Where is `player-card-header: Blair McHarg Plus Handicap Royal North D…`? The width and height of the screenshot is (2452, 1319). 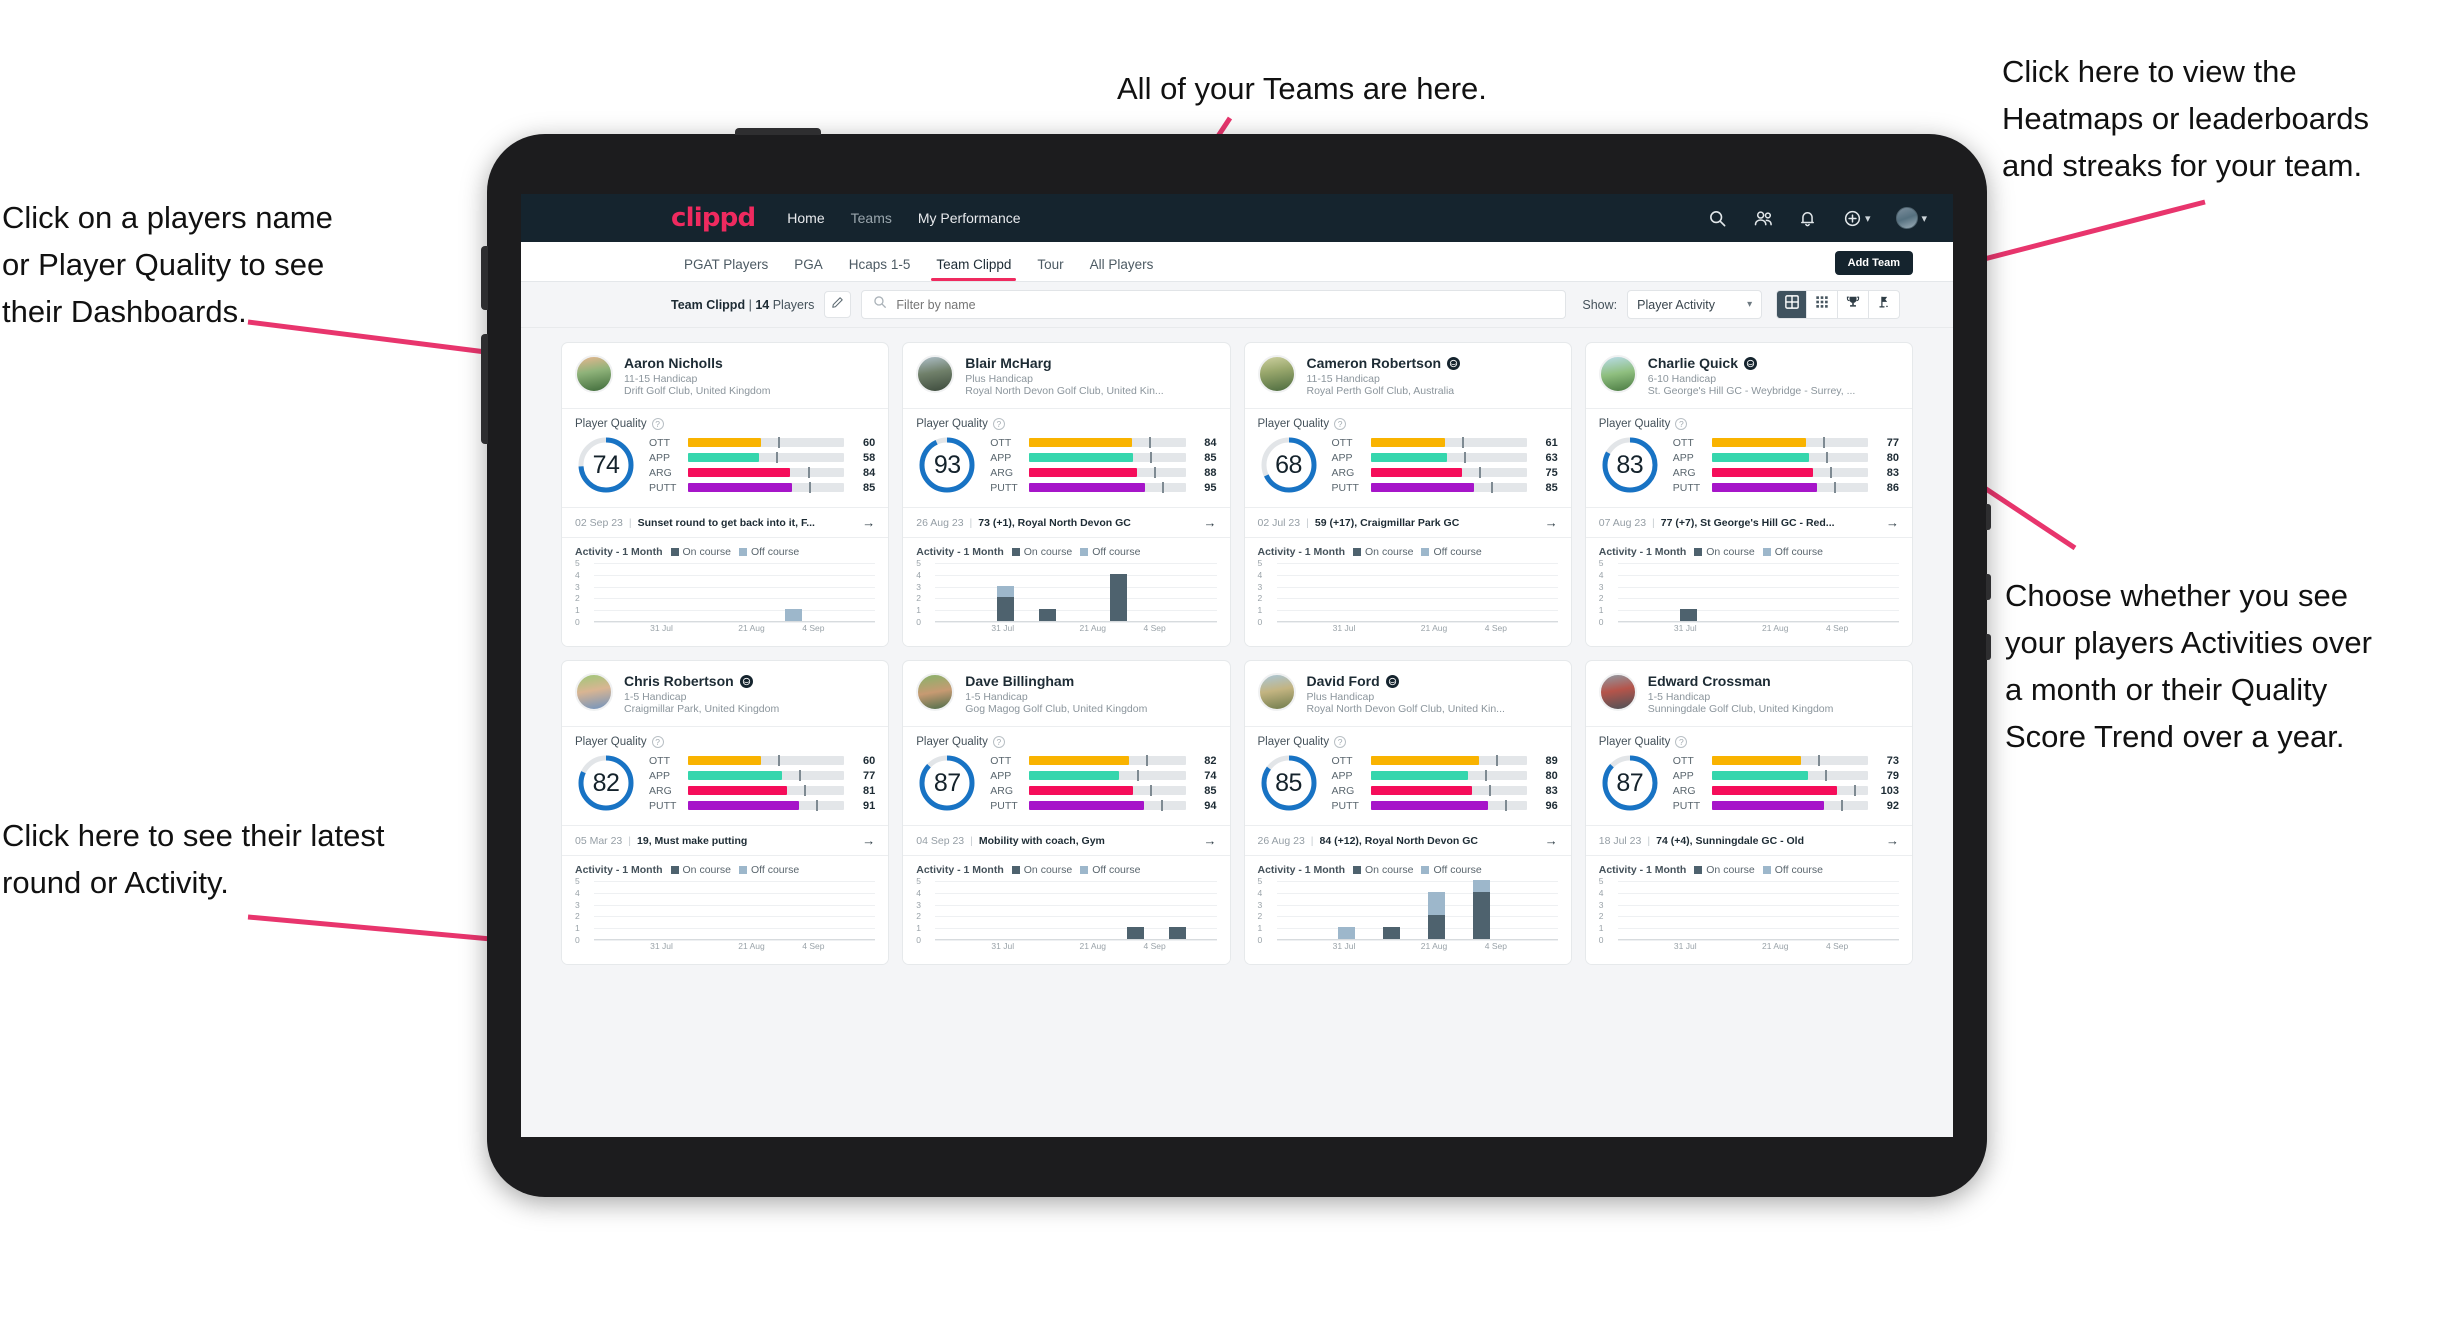
player-card-header: Blair McHarg Plus Handicap Royal North D… is located at coordinates (1066, 375).